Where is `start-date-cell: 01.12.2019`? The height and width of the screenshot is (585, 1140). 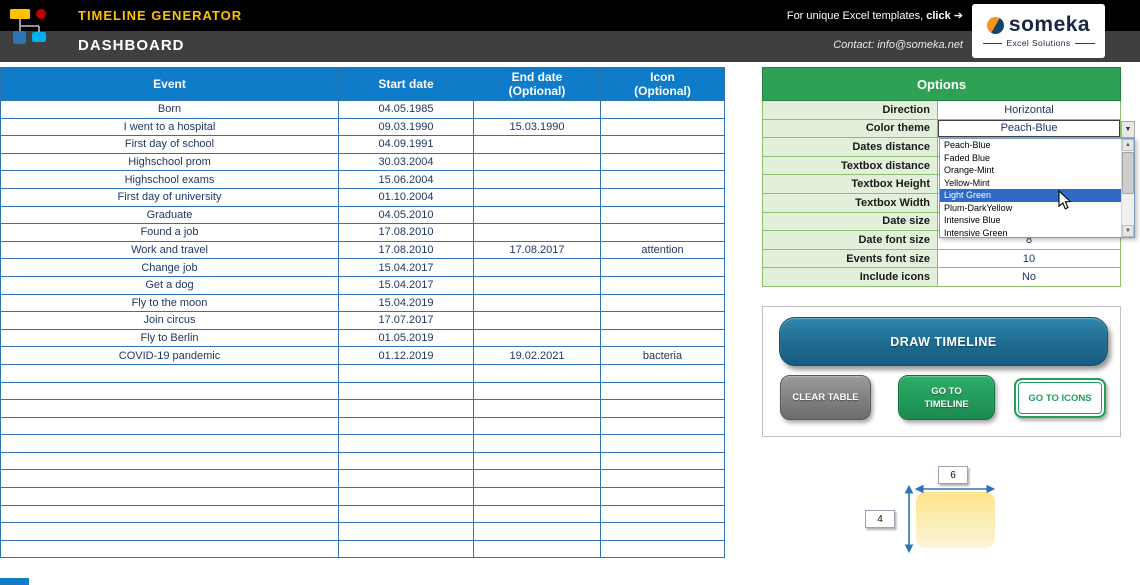
start-date-cell: 01.12.2019 is located at coordinates (406, 355).